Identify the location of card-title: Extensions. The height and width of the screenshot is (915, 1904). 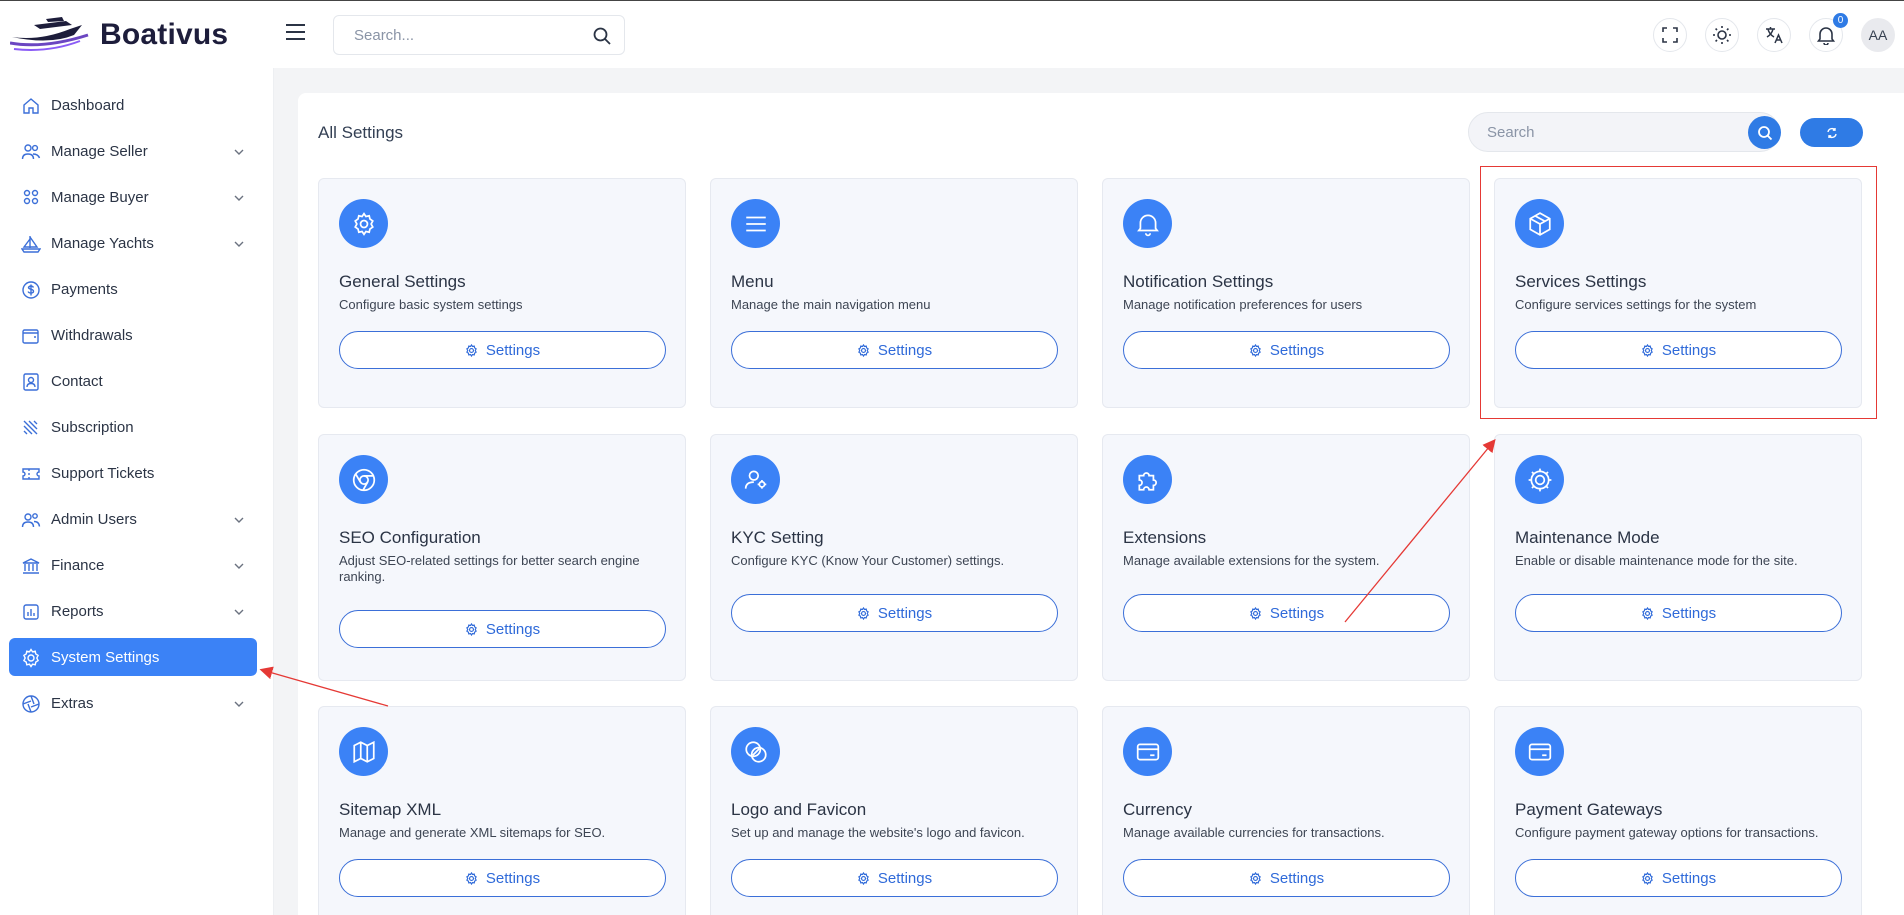
(1165, 537).